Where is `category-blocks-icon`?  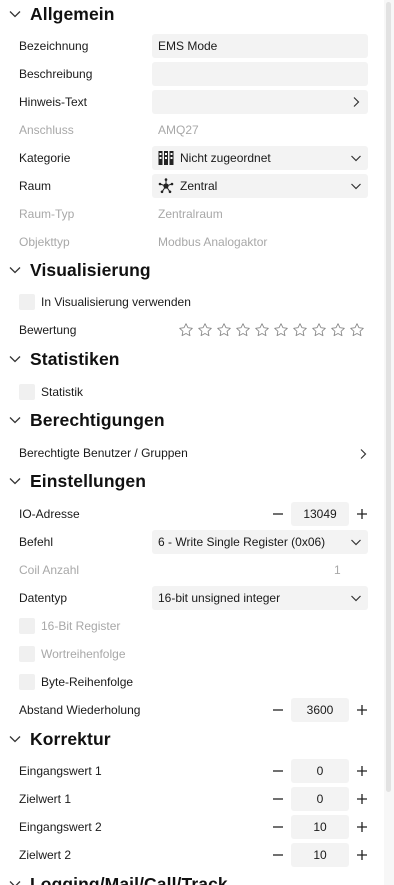
category-blocks-icon is located at coordinates (166, 158).